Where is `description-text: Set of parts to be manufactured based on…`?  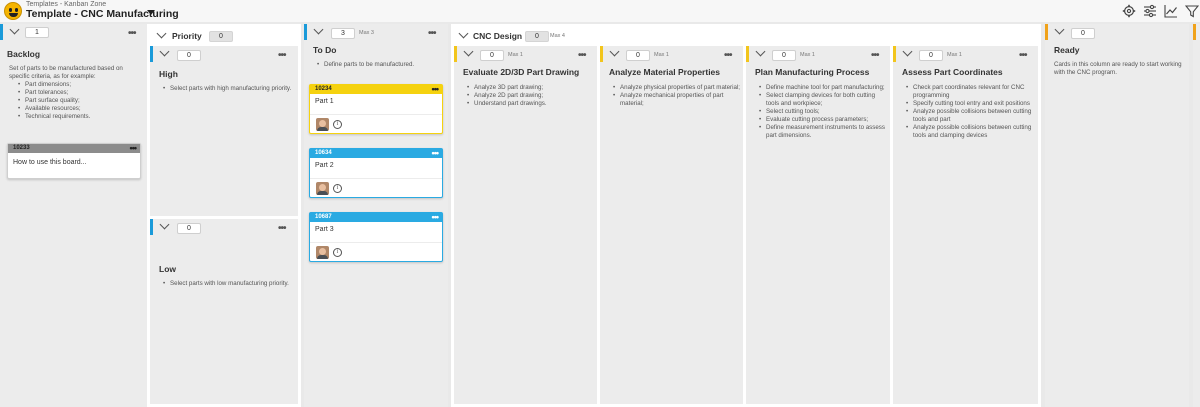
description-text: Set of parts to be manufactured based on… is located at coordinates (66, 72).